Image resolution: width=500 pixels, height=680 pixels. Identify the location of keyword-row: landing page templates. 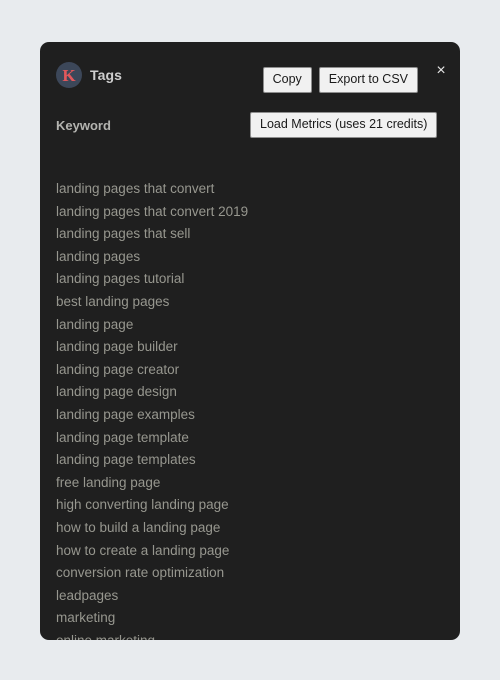
(258, 460).